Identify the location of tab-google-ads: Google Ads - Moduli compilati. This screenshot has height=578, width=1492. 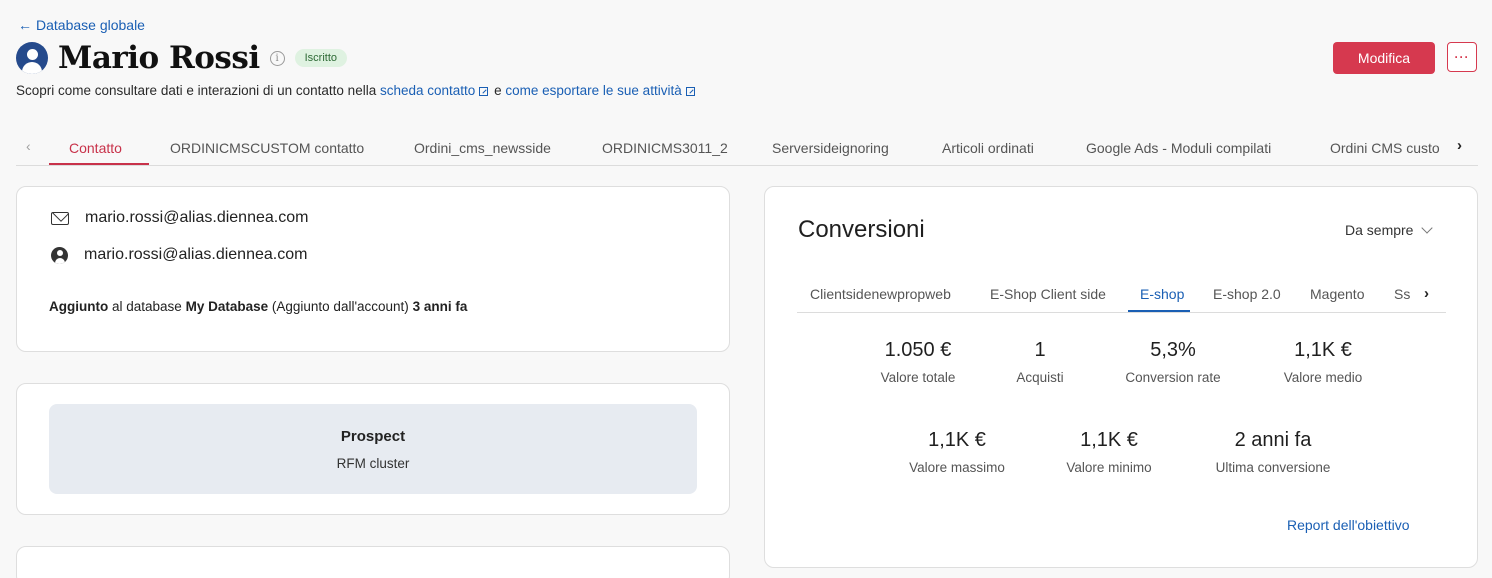
(1178, 148).